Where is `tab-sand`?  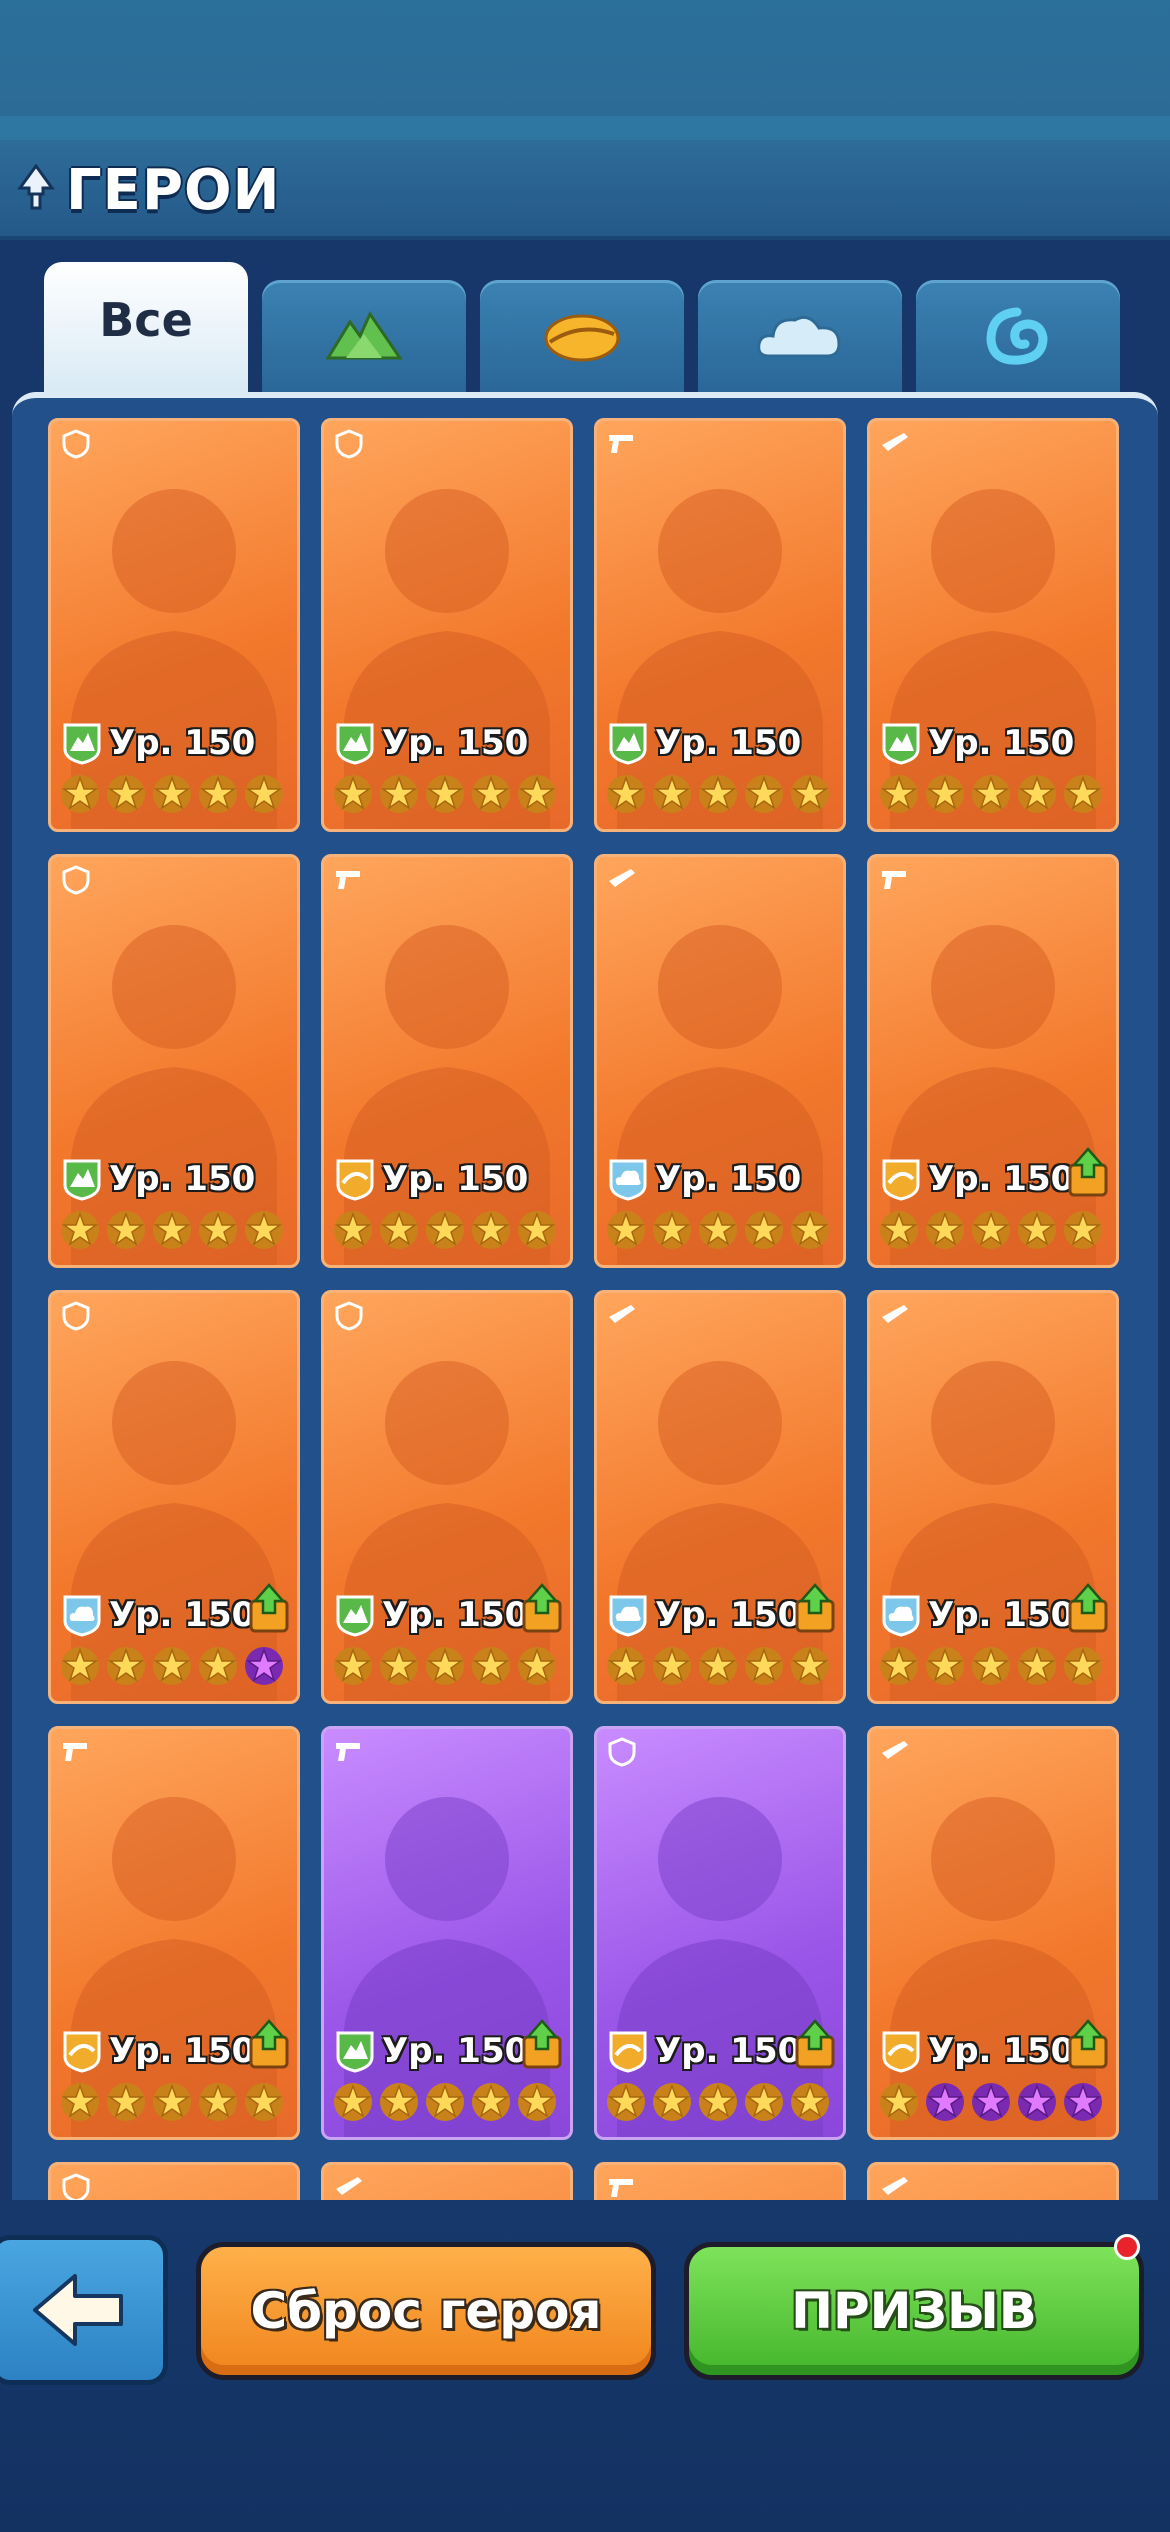
tab-sand is located at coordinates (582, 336).